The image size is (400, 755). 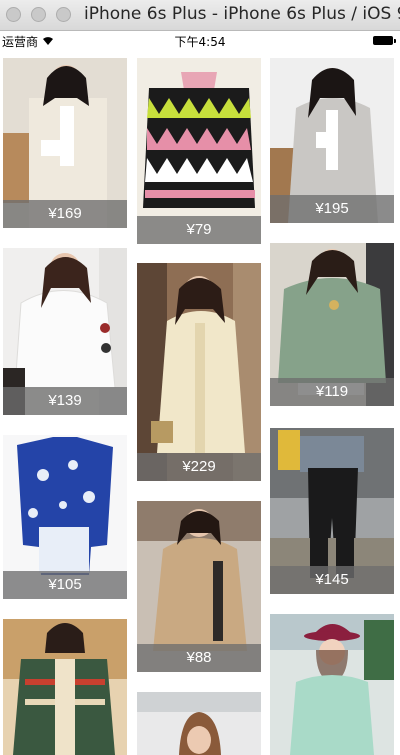 What do you see at coordinates (65, 401) in the screenshot?
I see `price-label: ¥139` at bounding box center [65, 401].